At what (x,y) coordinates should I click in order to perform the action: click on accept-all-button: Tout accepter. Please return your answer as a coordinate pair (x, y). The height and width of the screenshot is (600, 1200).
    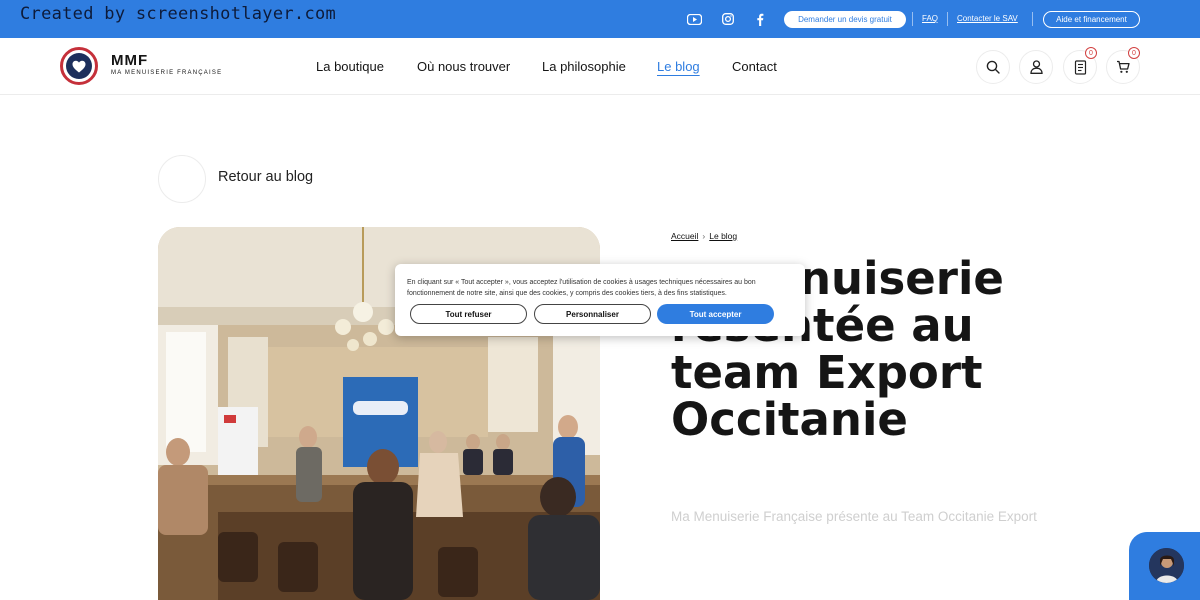
    Looking at the image, I should click on (715, 314).